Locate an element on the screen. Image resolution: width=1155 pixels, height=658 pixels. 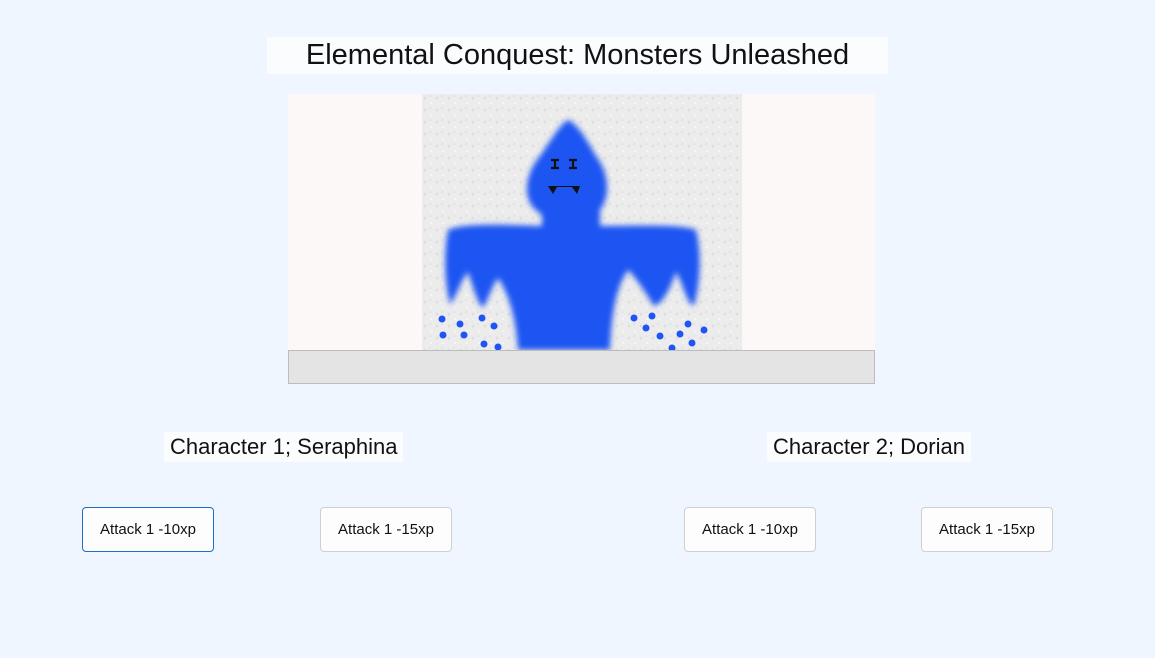
blue-water-monster-icon is located at coordinates (582, 222).